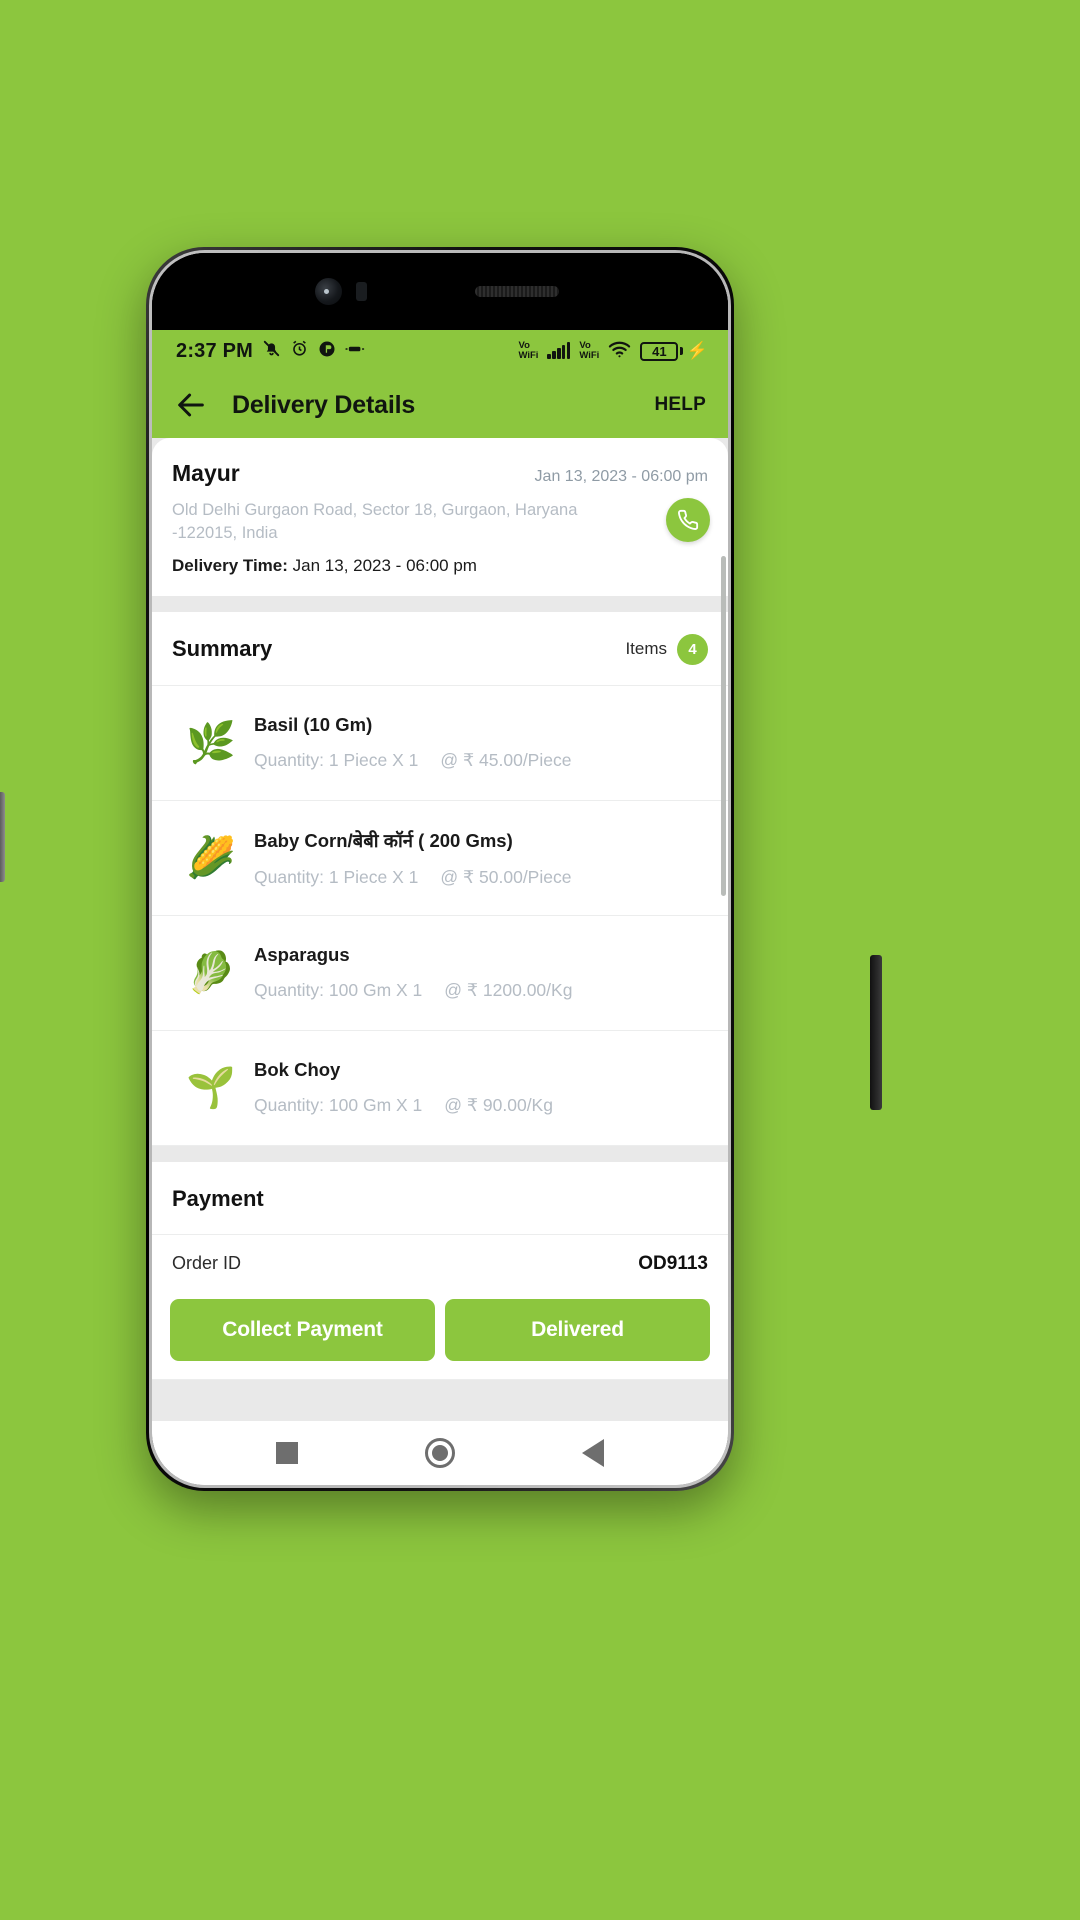 The height and width of the screenshot is (1920, 1080). Describe the element at coordinates (302, 955) in the screenshot. I see `item-name: Asparagus` at that location.